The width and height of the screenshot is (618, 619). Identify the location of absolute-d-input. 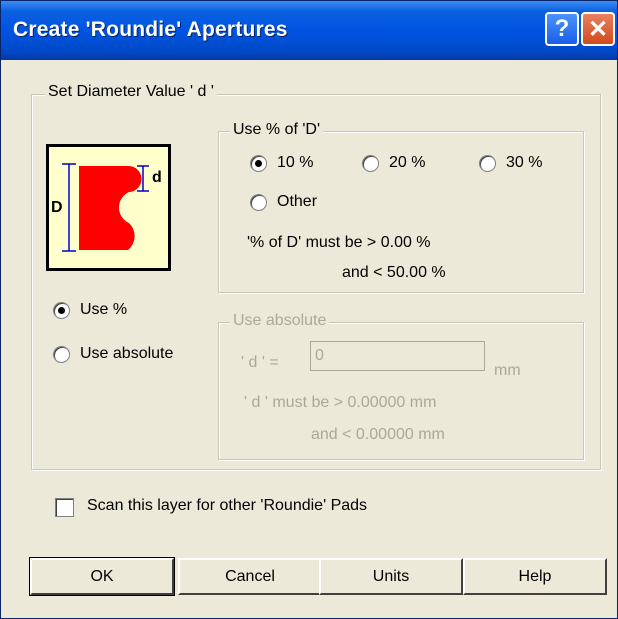
(397, 356).